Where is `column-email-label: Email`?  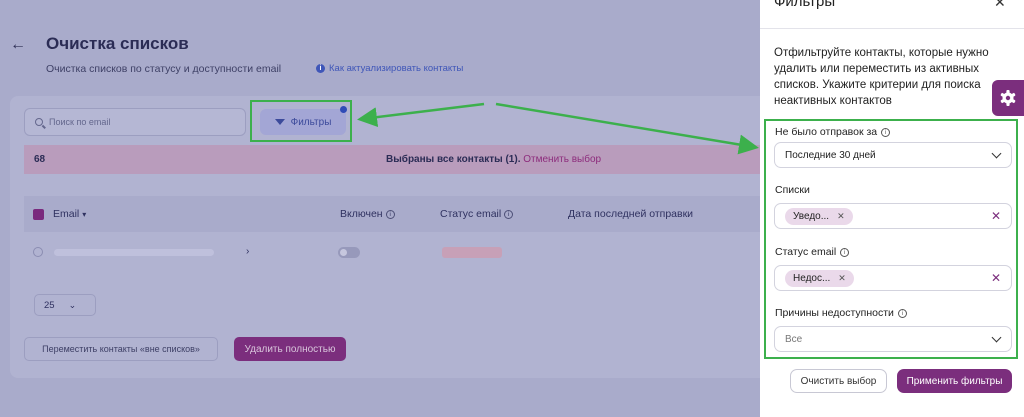 column-email-label: Email is located at coordinates (66, 214).